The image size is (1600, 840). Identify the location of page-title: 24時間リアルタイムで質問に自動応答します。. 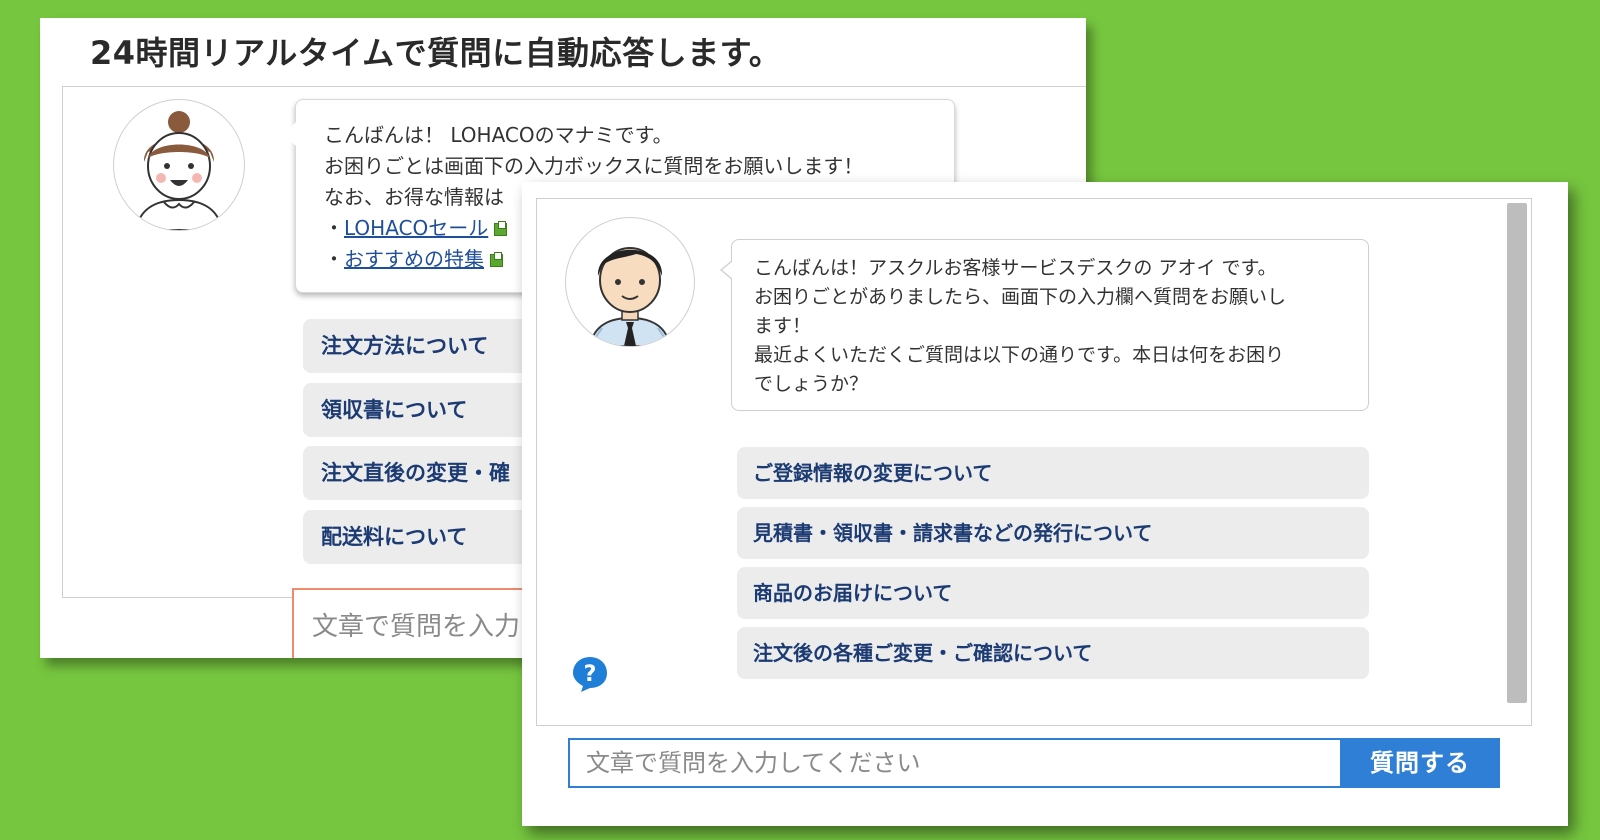
(436, 53).